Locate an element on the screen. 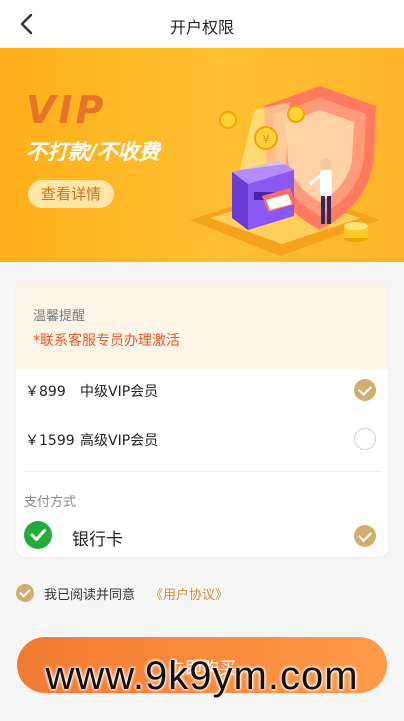 This screenshot has height=721, width=404. banner-vip-text: VIP is located at coordinates (66, 110).